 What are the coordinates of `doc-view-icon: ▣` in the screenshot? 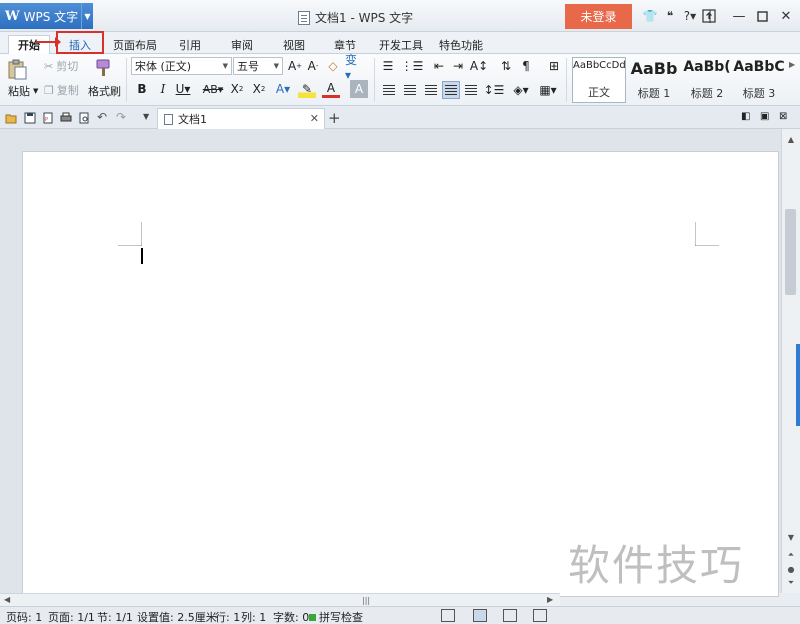 It's located at (764, 116).